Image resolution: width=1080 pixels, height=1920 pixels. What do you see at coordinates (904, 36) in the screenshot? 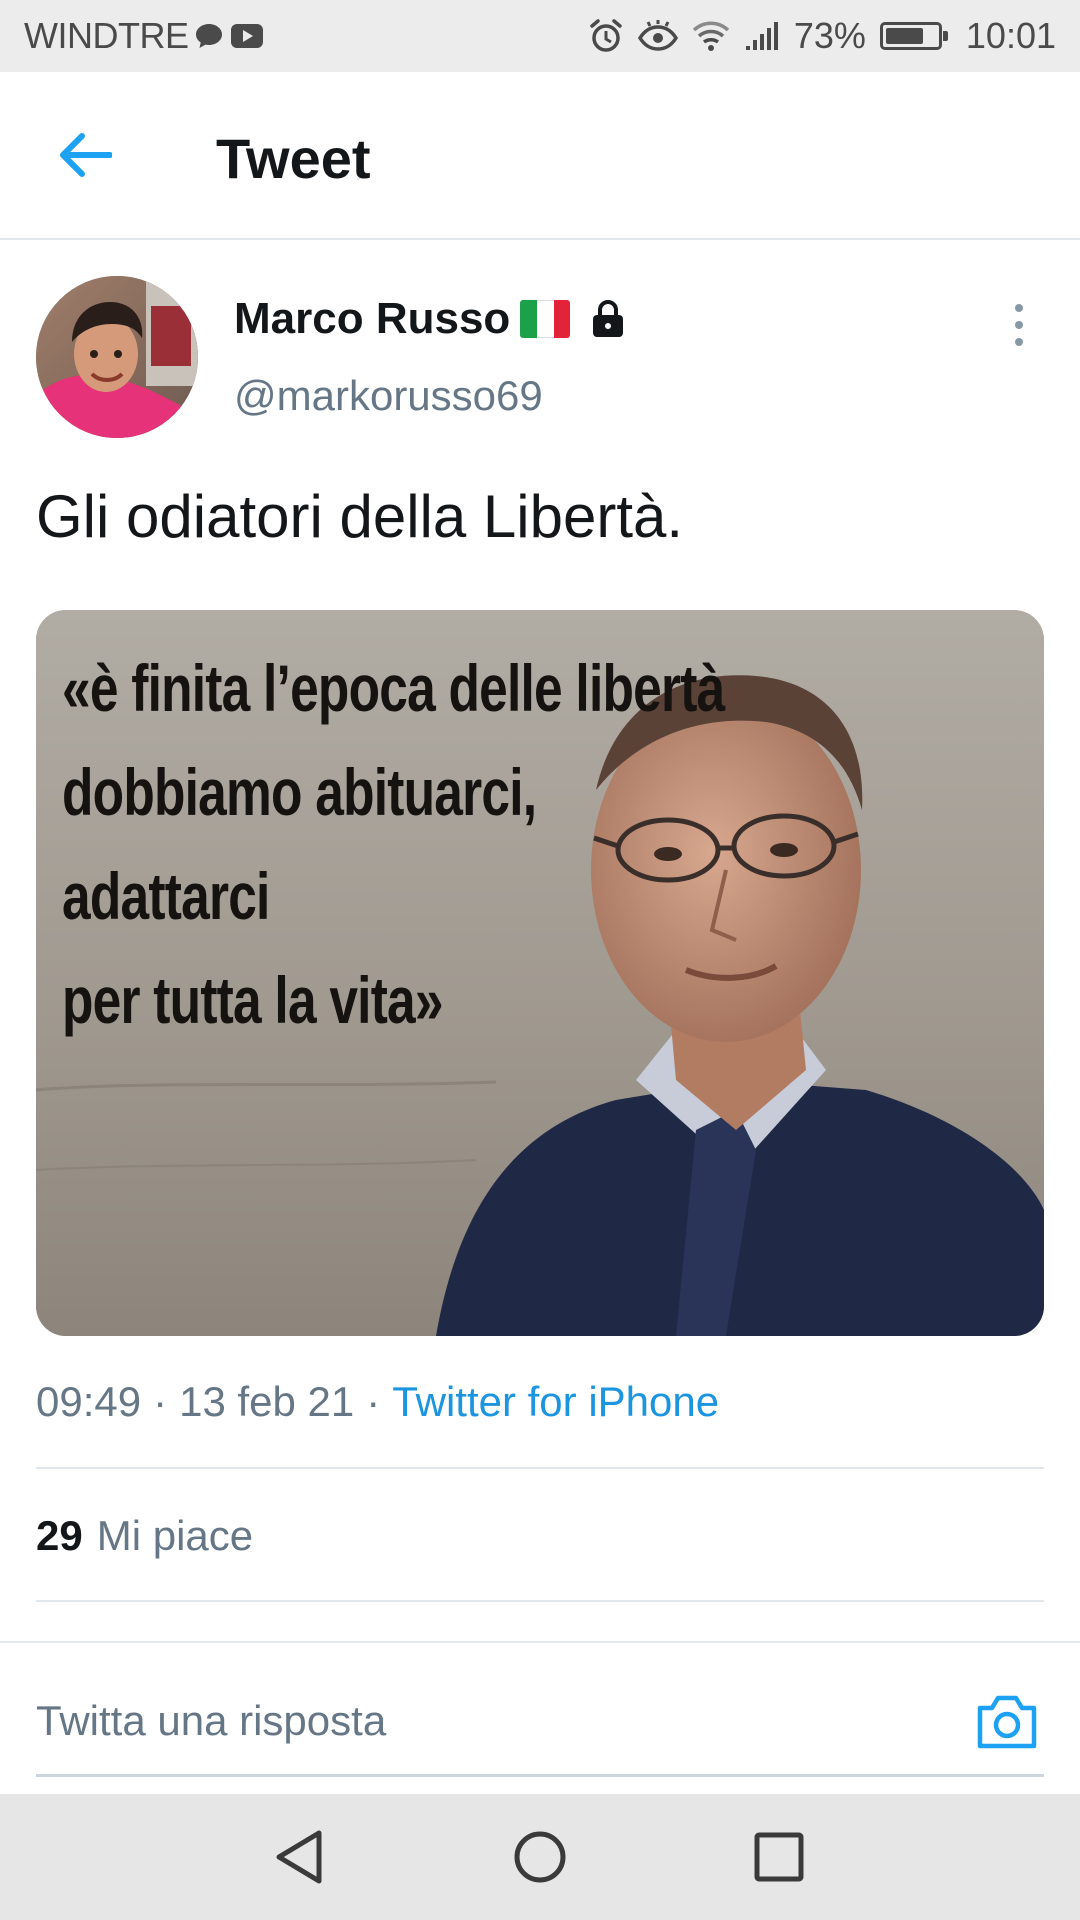
I see `battery-fill` at bounding box center [904, 36].